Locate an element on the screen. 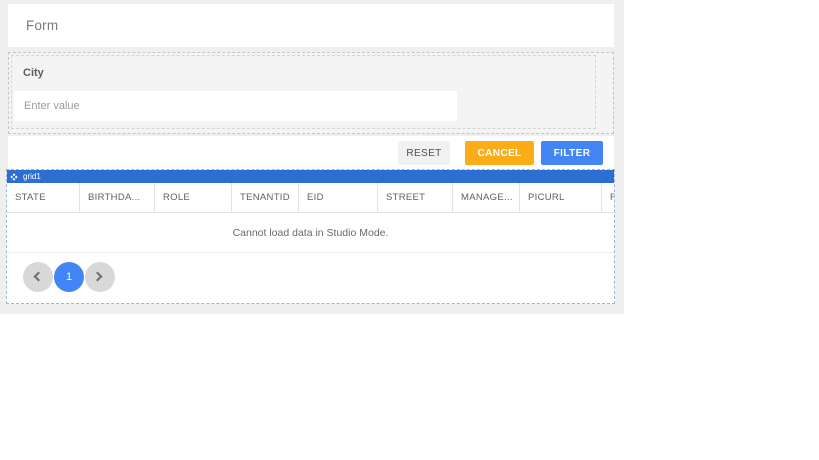 The width and height of the screenshot is (819, 460). grid-empty-message: Cannot load data in Studio Mode. is located at coordinates (310, 233).